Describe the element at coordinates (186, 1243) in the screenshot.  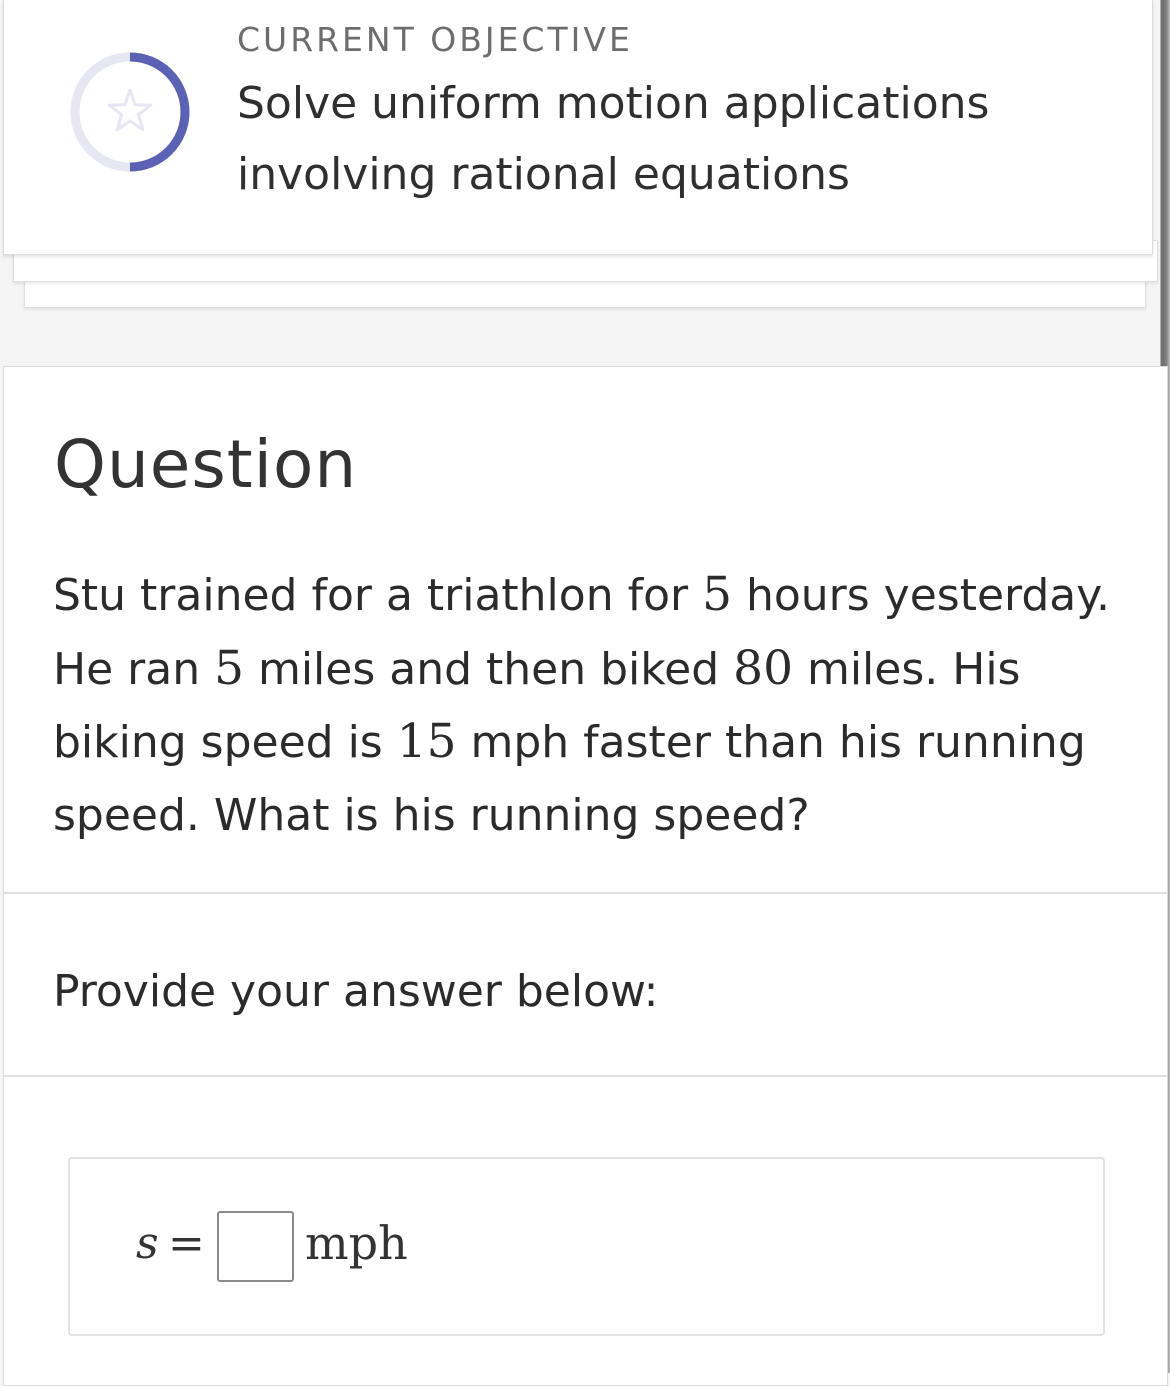
I see `equals-sign: =` at that location.